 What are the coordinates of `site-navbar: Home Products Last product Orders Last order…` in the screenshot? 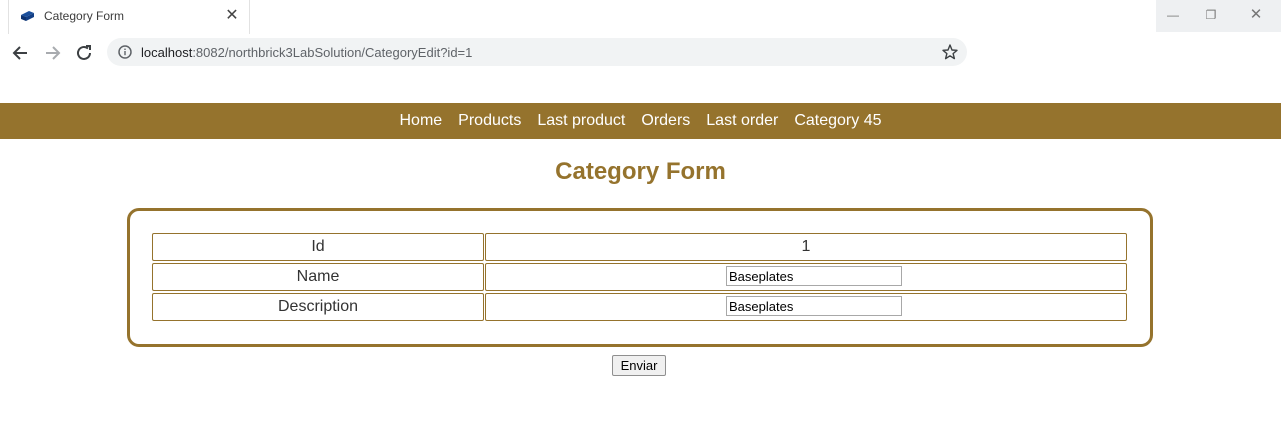 It's located at (640, 121).